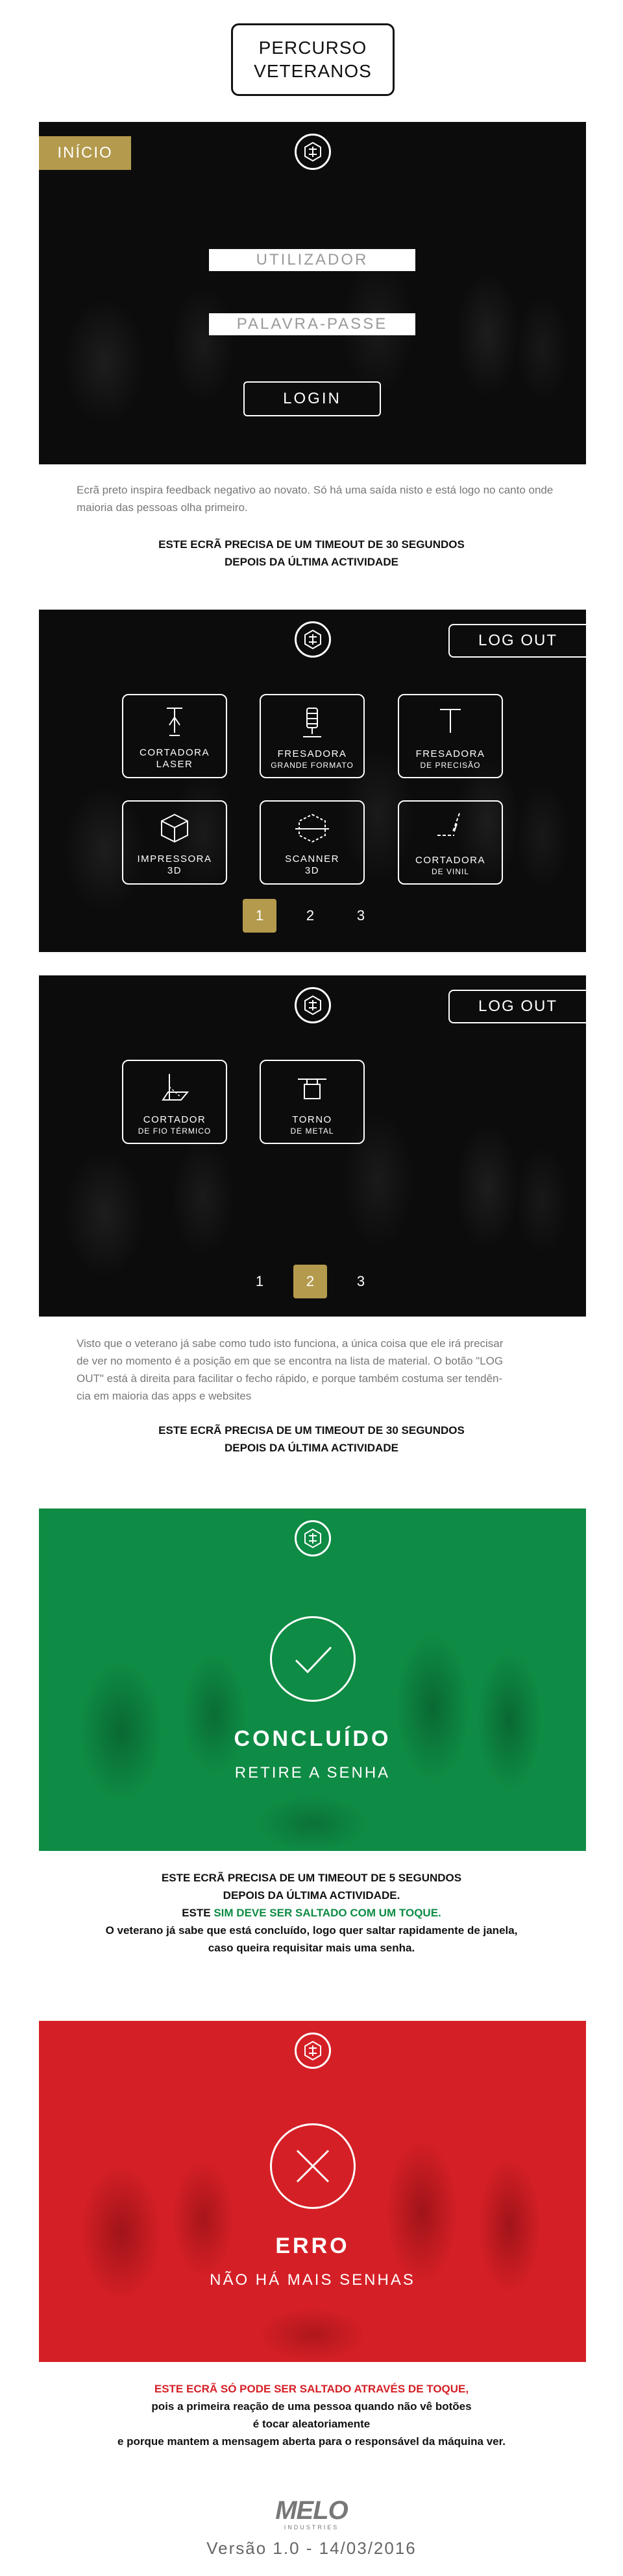 The height and width of the screenshot is (2576, 623). I want to click on metal-lathe-icon, so click(312, 1089).